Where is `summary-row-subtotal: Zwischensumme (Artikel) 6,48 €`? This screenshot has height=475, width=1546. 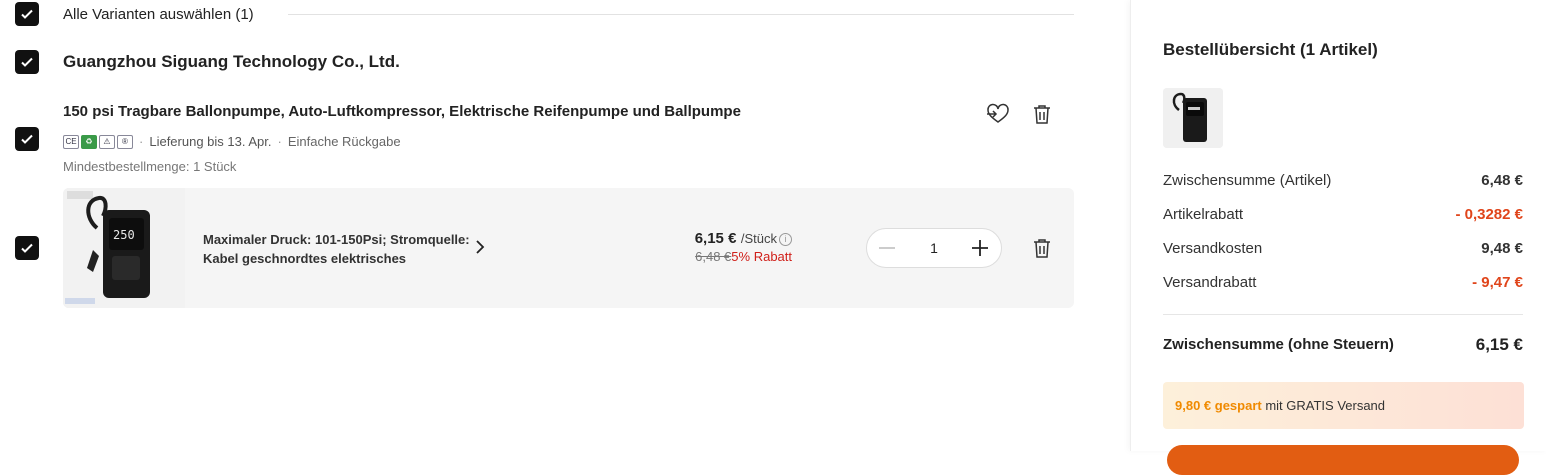 summary-row-subtotal: Zwischensumme (Artikel) 6,48 € is located at coordinates (1343, 180).